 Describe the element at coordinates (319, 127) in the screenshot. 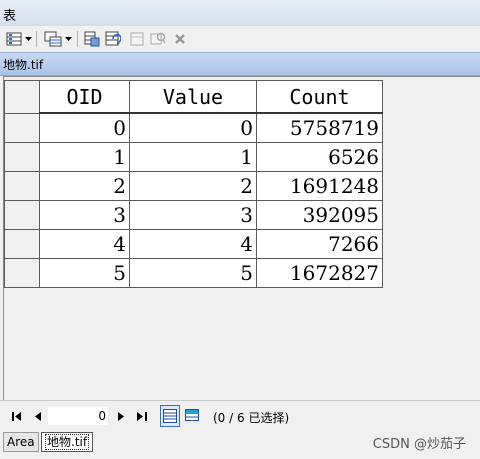

I see `cell-count: 5758719` at that location.